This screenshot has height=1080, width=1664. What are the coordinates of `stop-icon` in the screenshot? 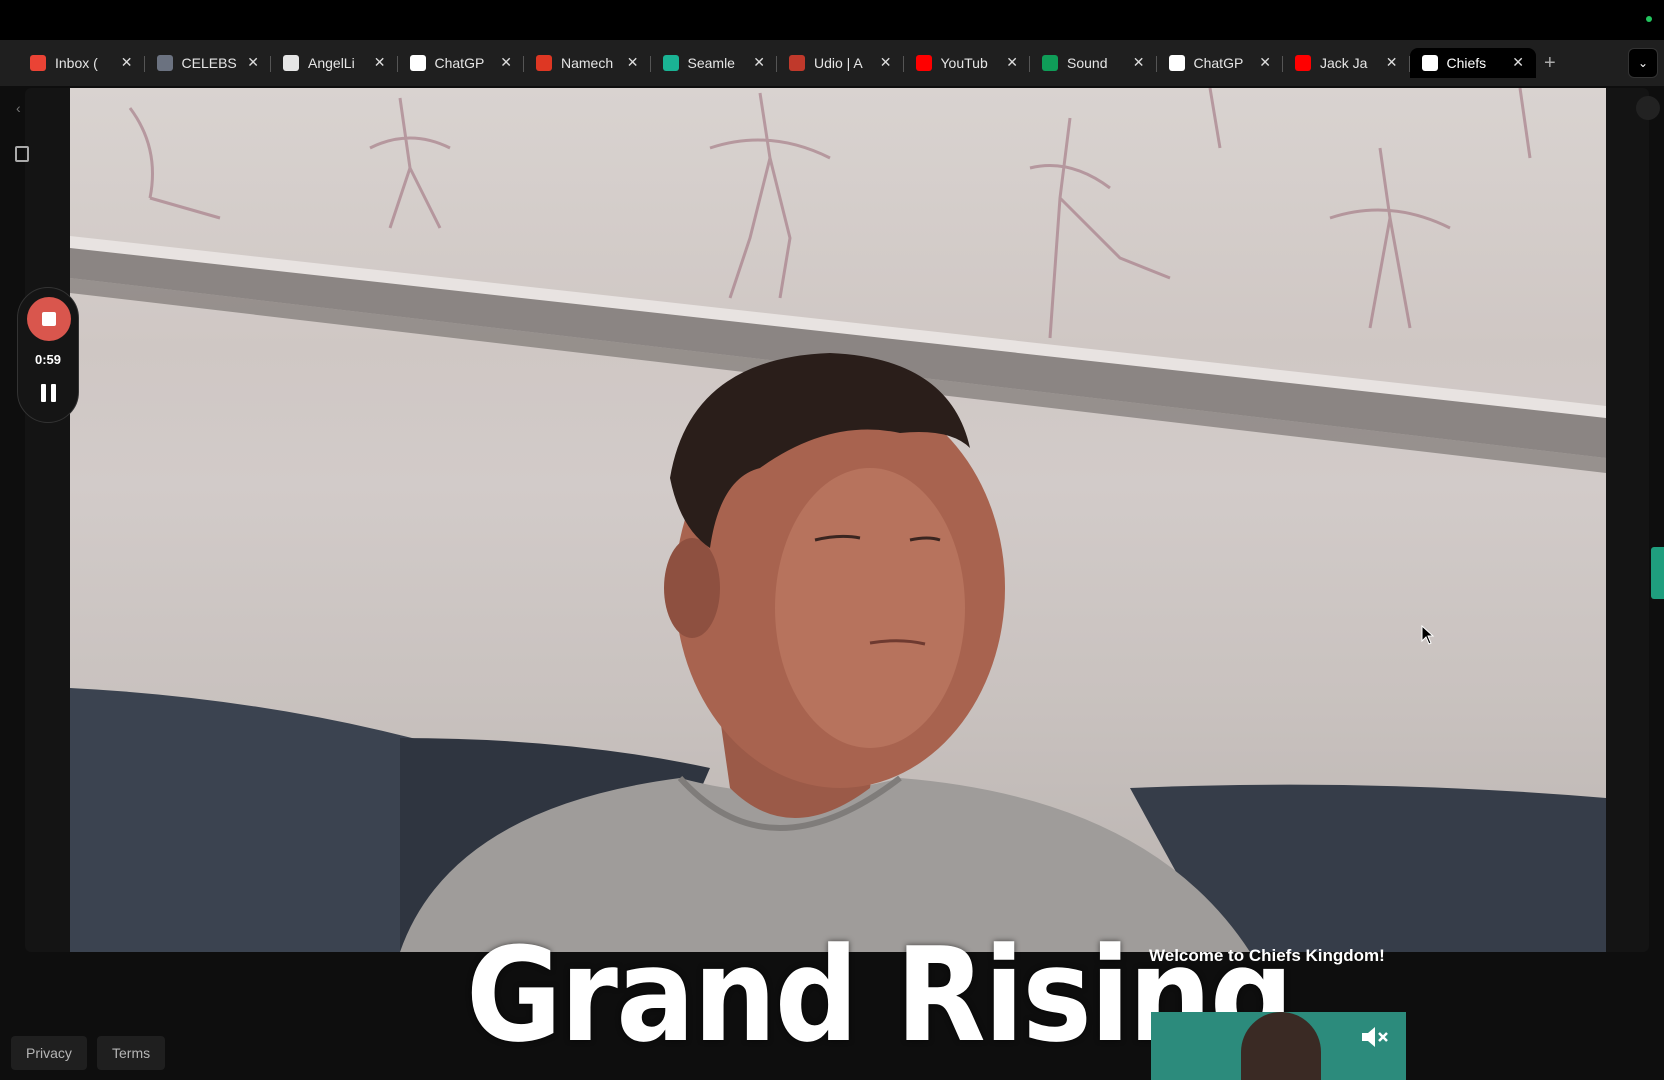 It's located at (49, 319).